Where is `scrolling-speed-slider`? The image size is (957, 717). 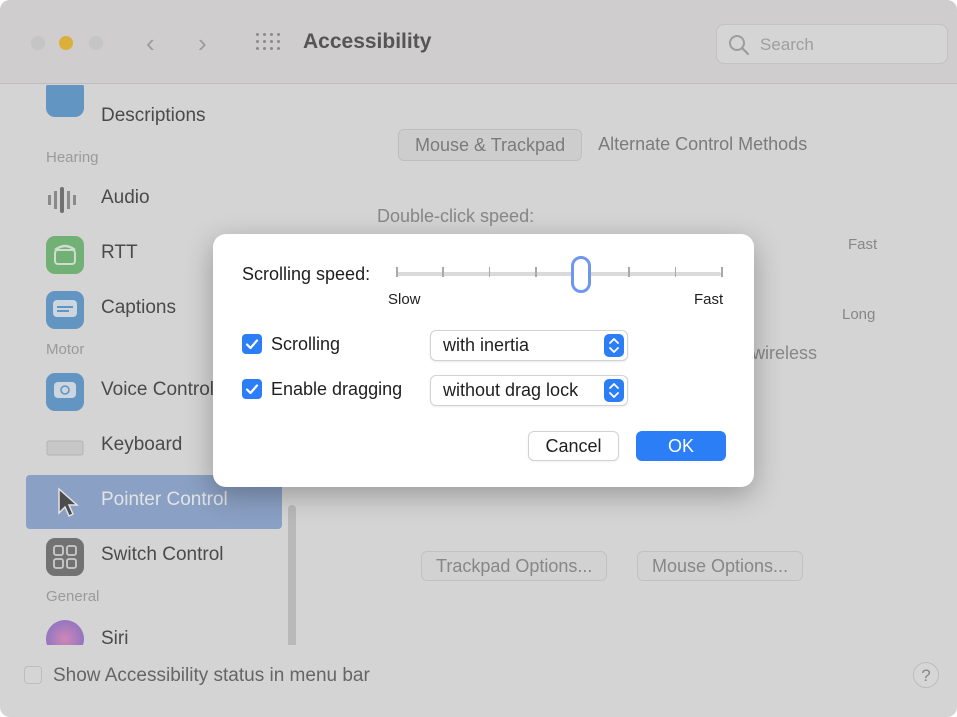 scrolling-speed-slider is located at coordinates (558, 274).